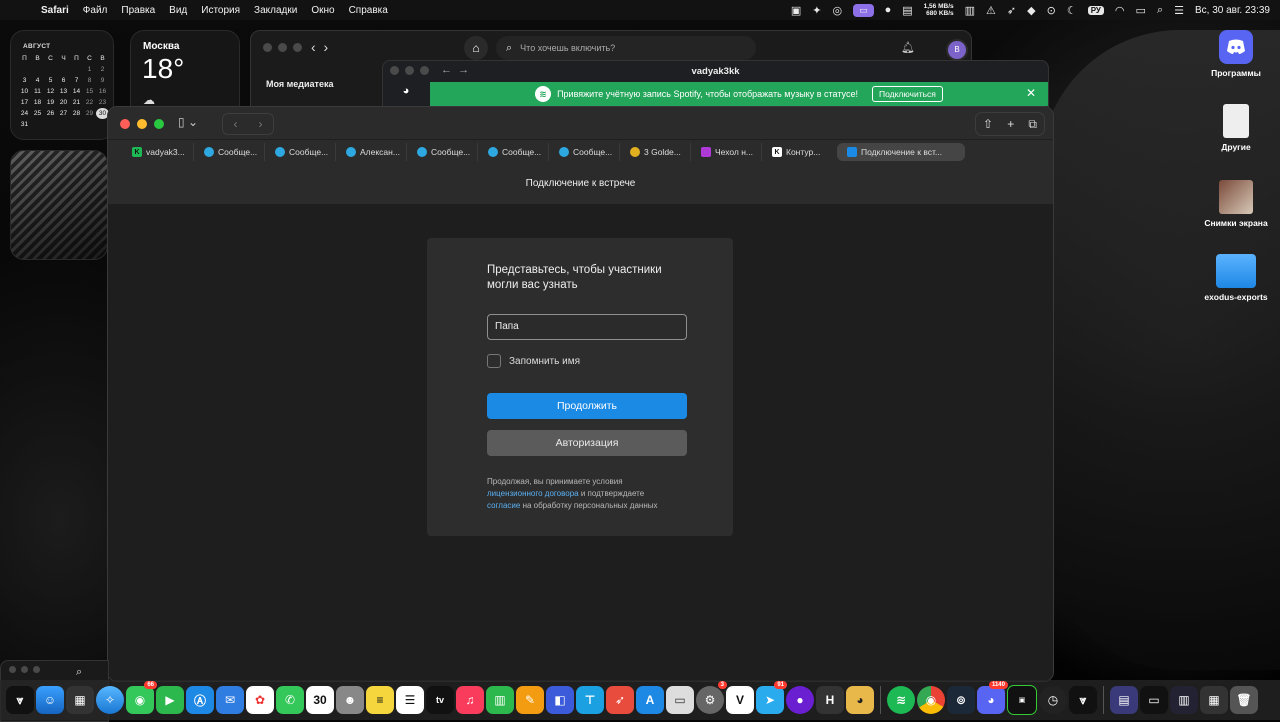  I want to click on dock-music-icon: ♫, so click(470, 700).